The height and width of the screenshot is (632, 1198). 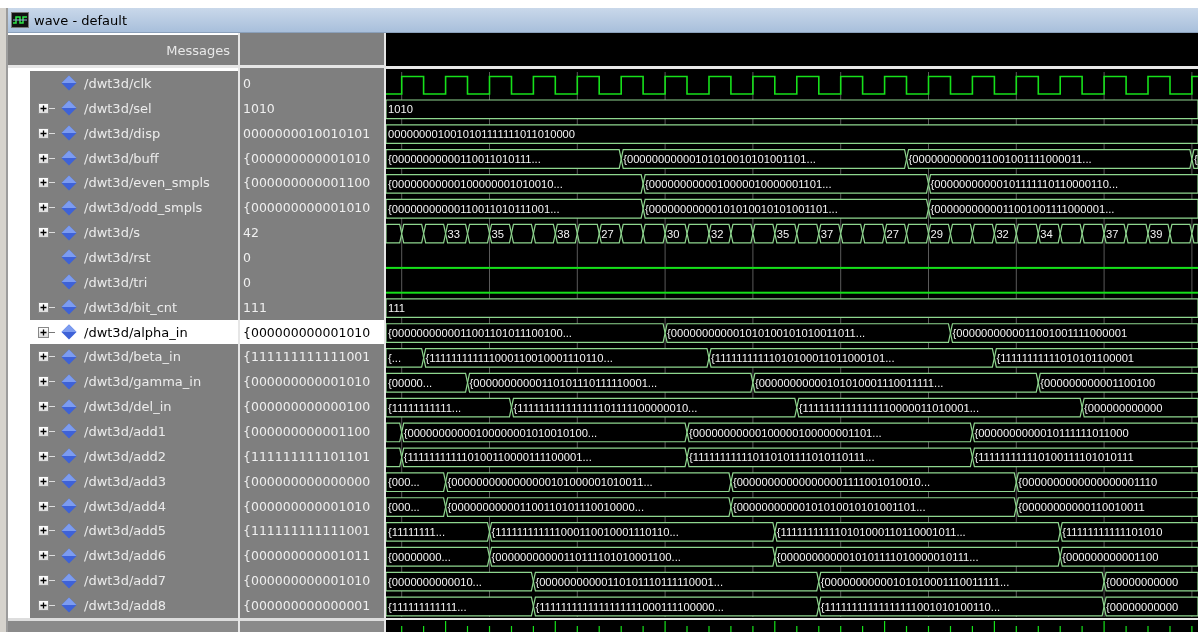 I want to click on bus-value: 27, so click(x=893, y=233).